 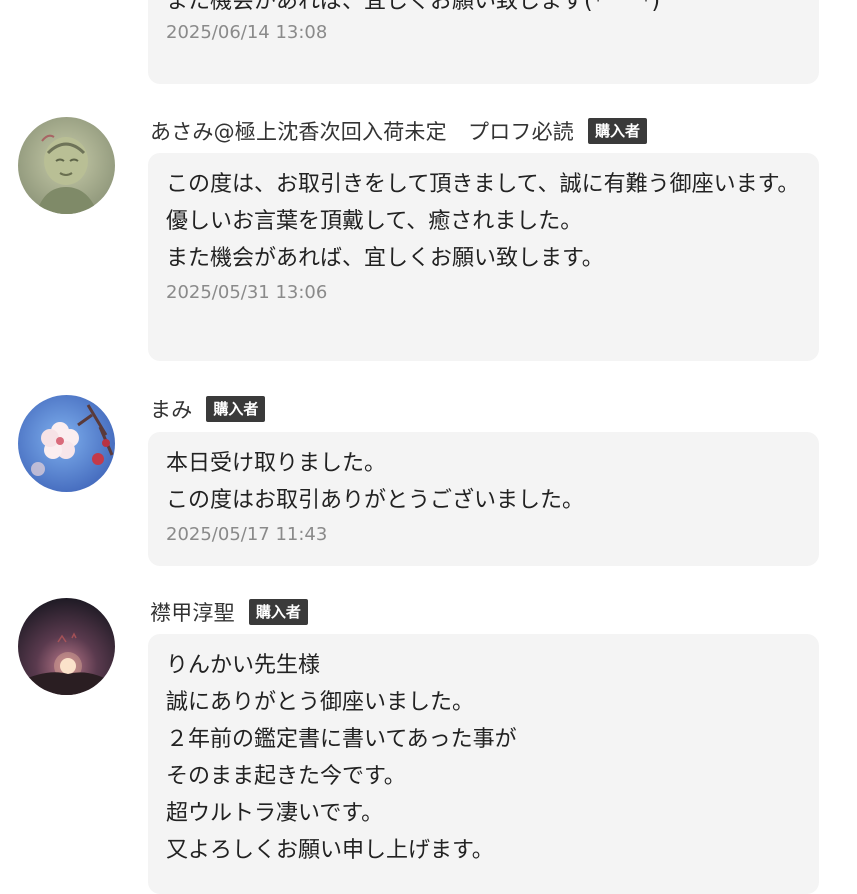 I want to click on review-date: 2025/05/17 11:43, so click(x=247, y=534).